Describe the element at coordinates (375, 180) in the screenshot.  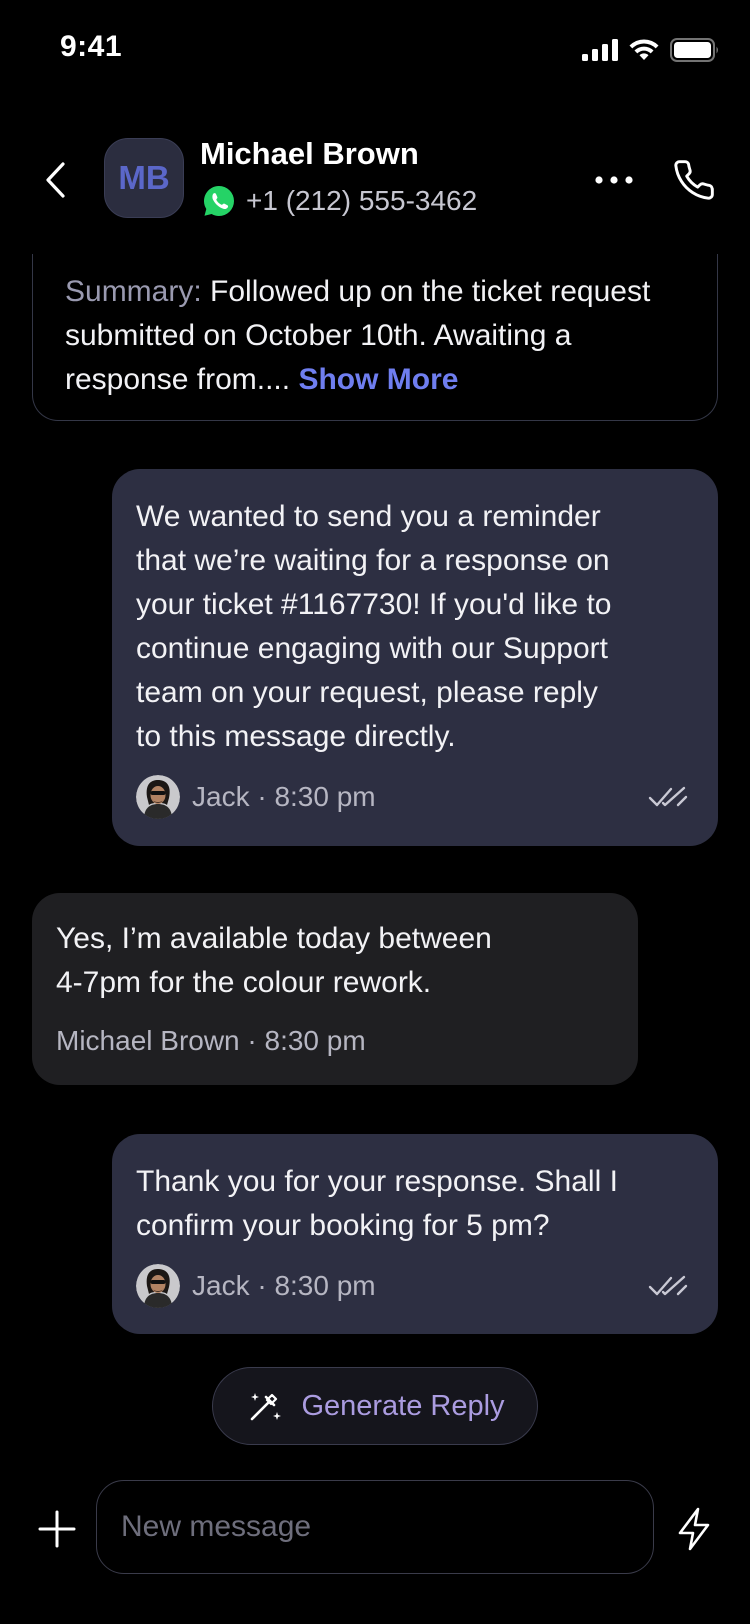
I see `chat-header: MB Michael Brown +1 (212) 555-3462` at that location.